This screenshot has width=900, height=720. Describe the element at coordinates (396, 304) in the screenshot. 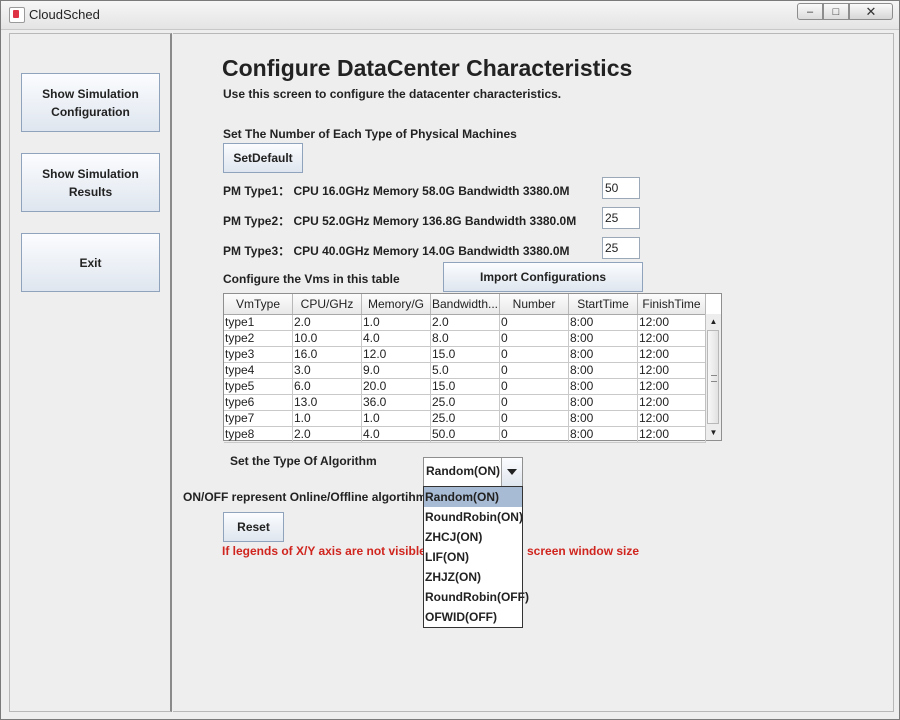

I see `column-header: Memory/G` at that location.